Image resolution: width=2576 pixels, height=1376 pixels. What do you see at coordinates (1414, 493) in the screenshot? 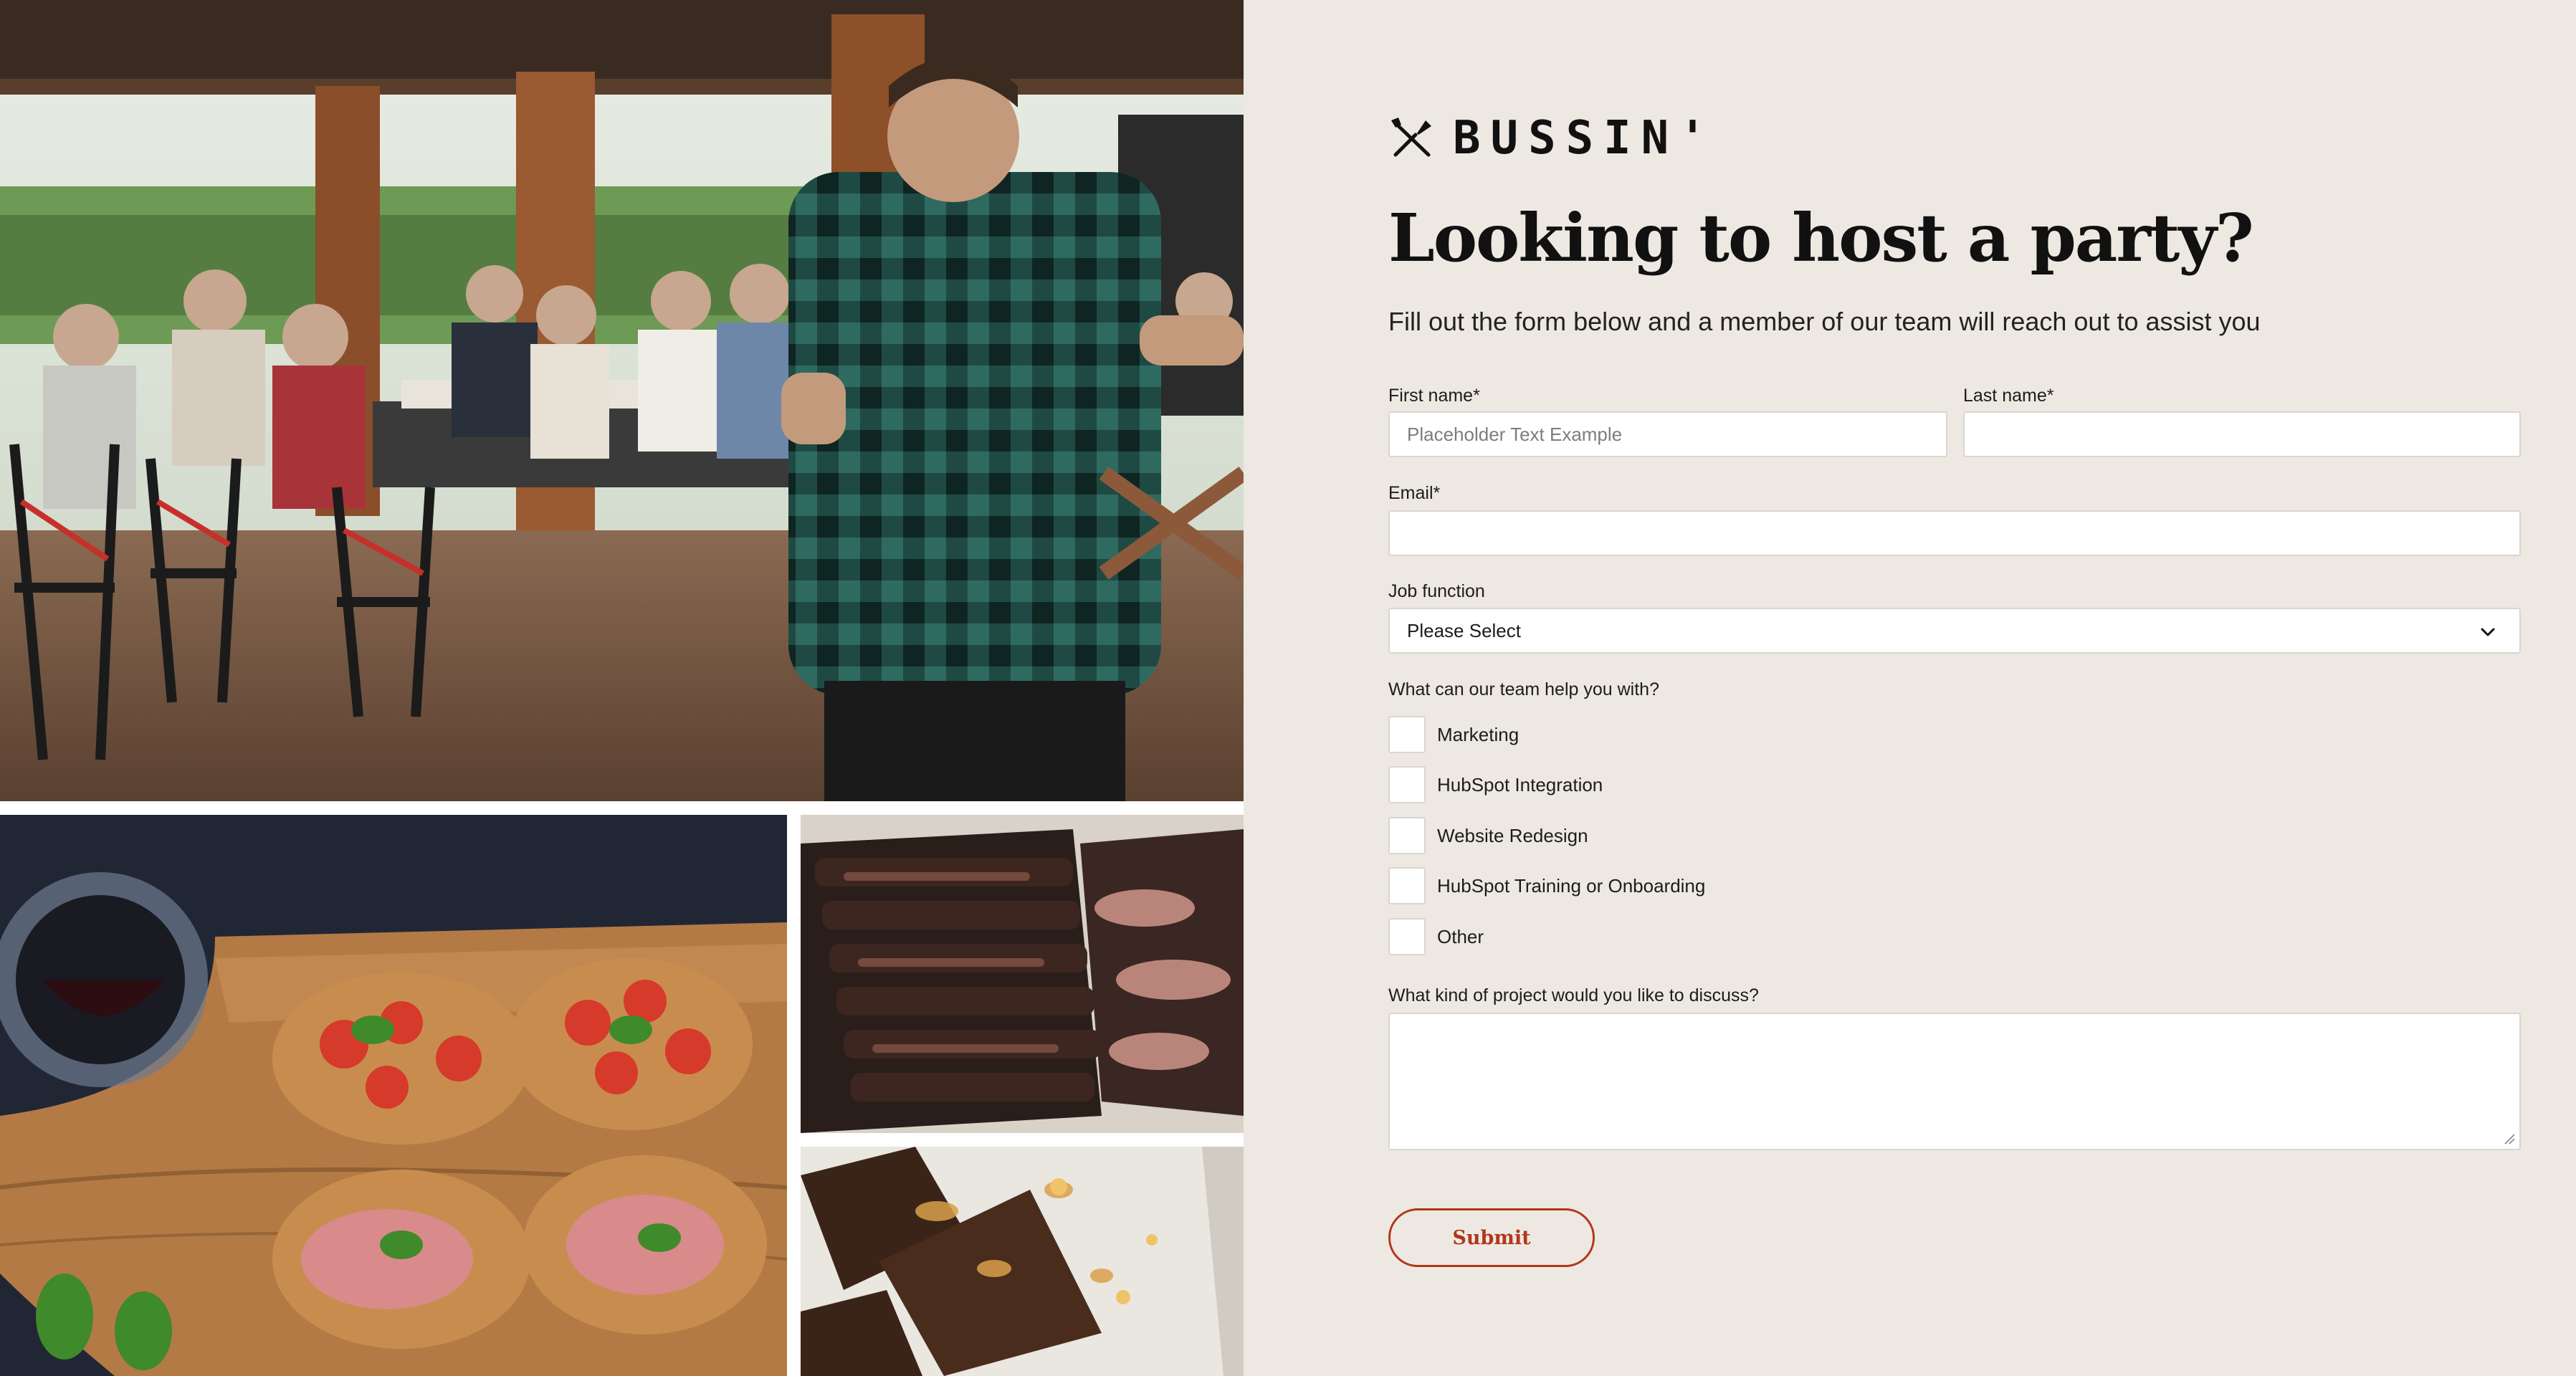
I see `email-label: Email*` at bounding box center [1414, 493].